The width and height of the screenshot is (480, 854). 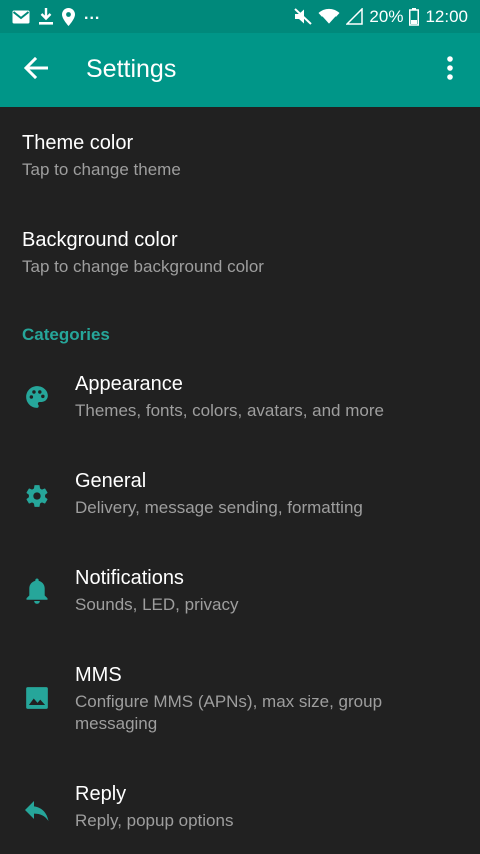 What do you see at coordinates (154, 820) in the screenshot?
I see `category-summary: Reply, popup options` at bounding box center [154, 820].